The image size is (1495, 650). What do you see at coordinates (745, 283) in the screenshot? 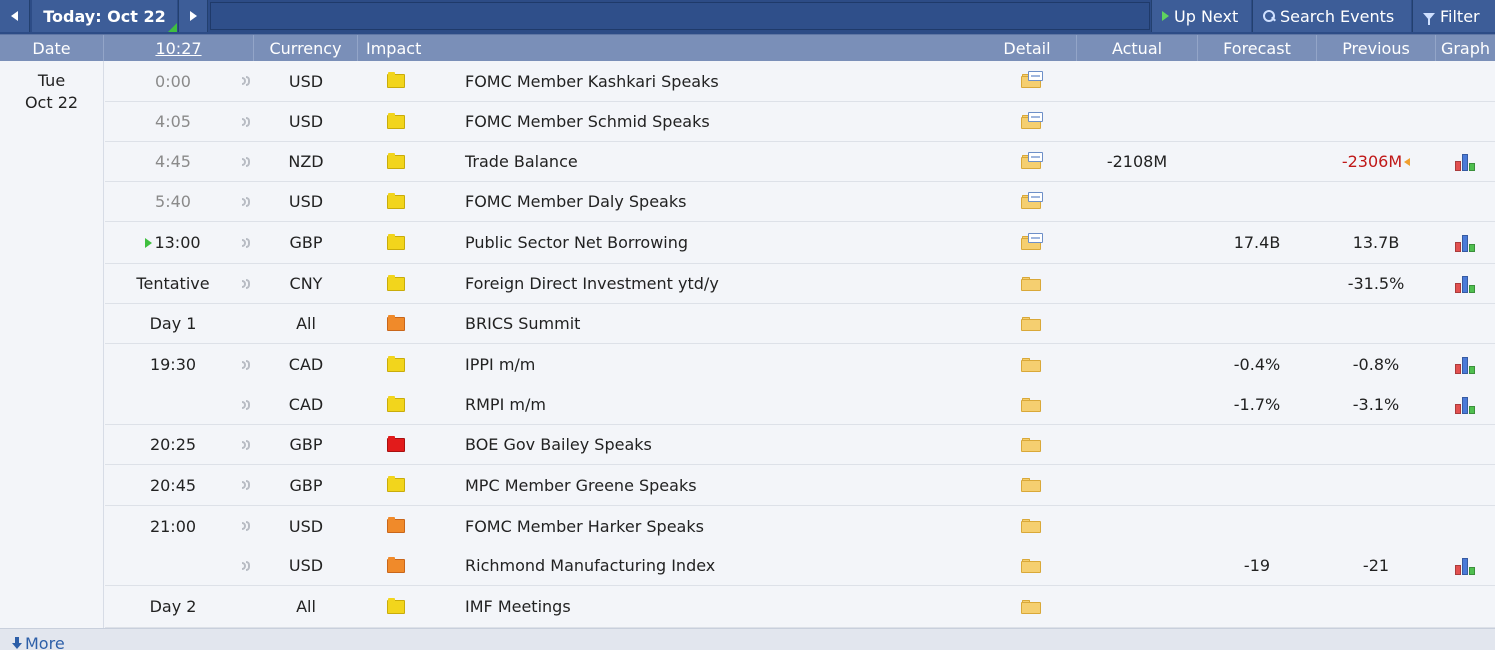
I see `event-title: Foreign Direct Investment ytd/y` at bounding box center [745, 283].